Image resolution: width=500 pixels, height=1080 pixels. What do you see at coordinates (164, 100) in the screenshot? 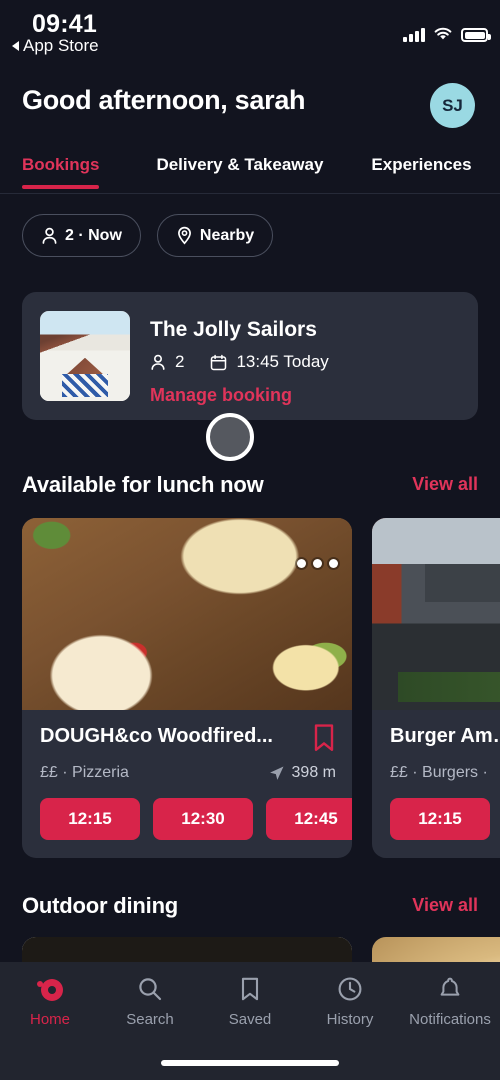
I see `page-title: Good afternoon, sarah` at bounding box center [164, 100].